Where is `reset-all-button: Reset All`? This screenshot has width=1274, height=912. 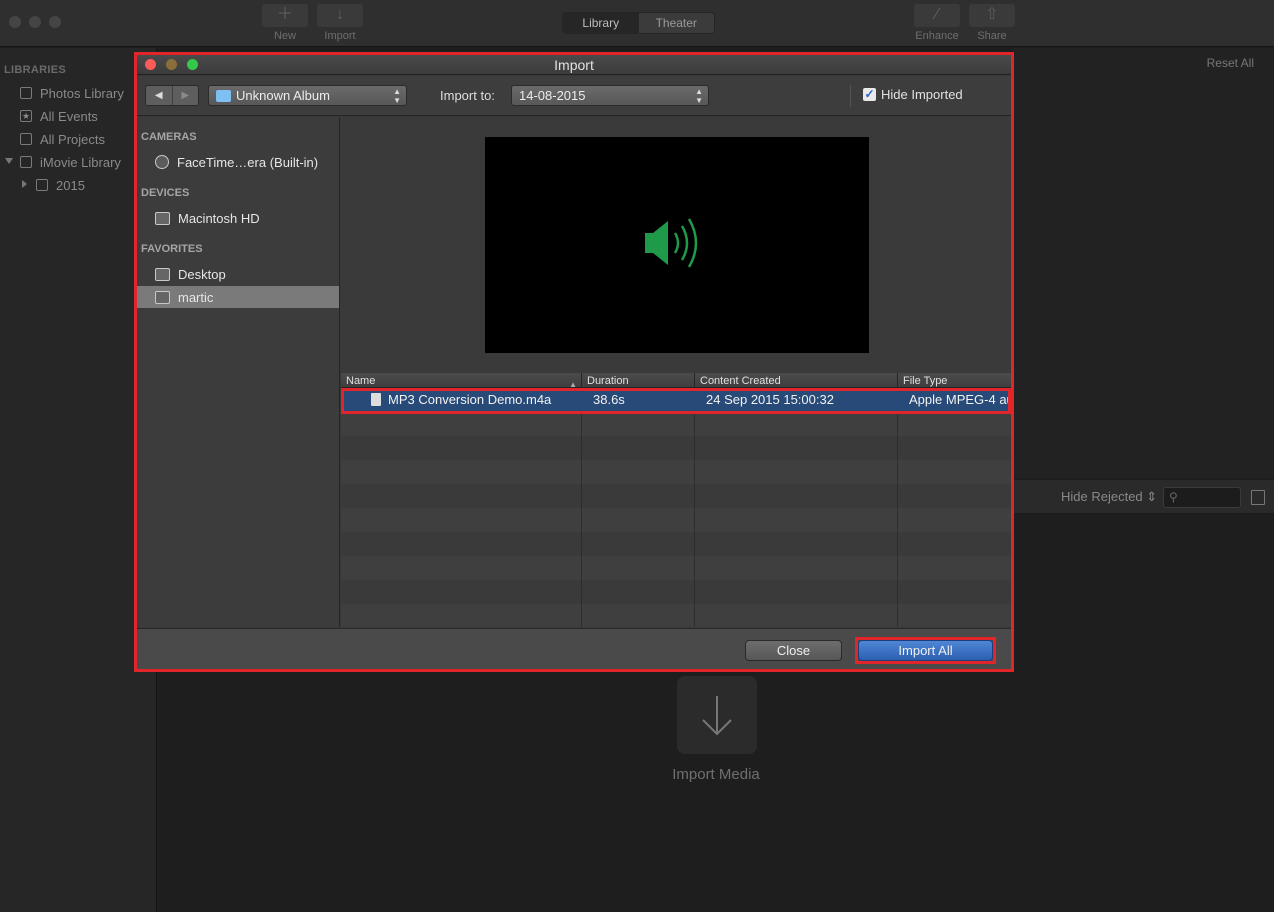
reset-all-button: Reset All is located at coordinates (1230, 63).